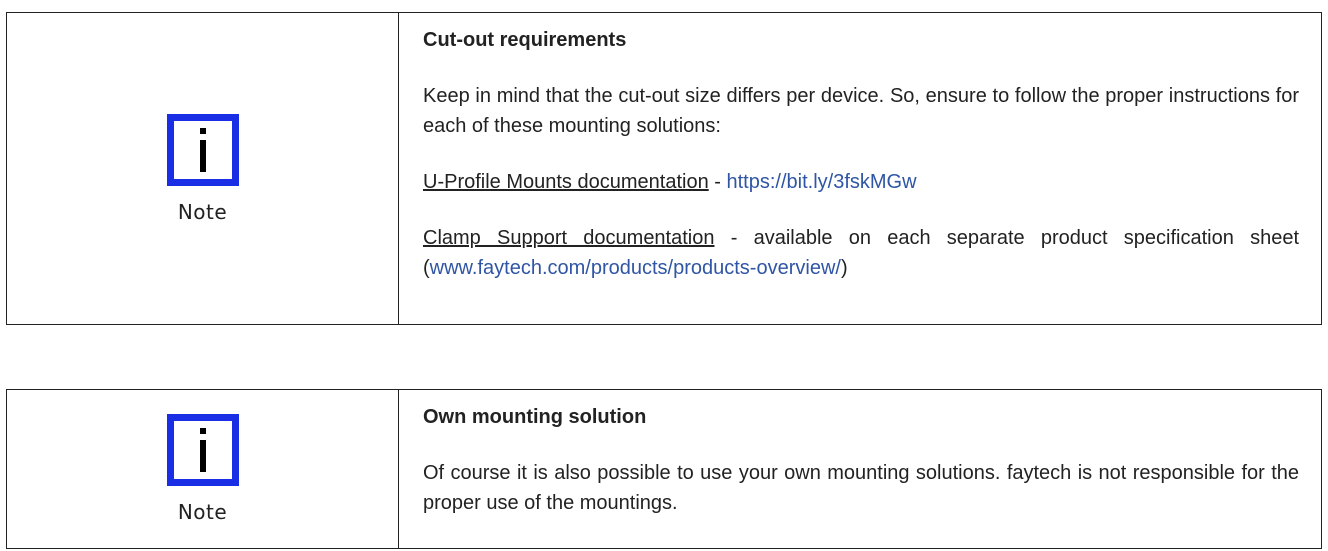 The width and height of the screenshot is (1328, 551). I want to click on closing-paren: ), so click(844, 268).